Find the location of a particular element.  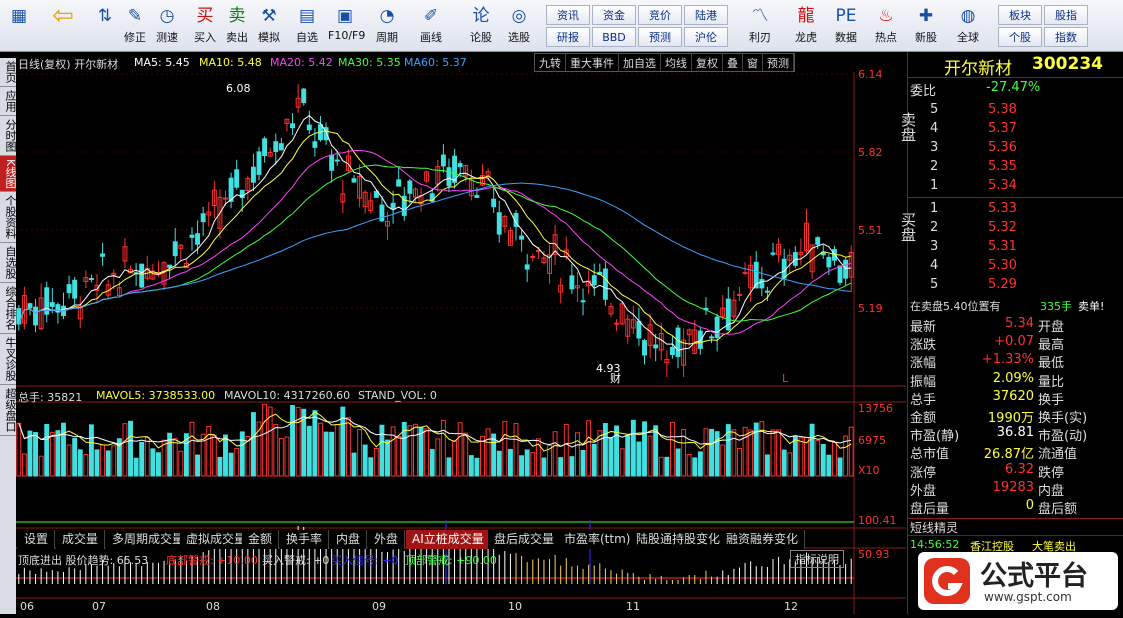

left-tab: 自选股 is located at coordinates (8, 263).